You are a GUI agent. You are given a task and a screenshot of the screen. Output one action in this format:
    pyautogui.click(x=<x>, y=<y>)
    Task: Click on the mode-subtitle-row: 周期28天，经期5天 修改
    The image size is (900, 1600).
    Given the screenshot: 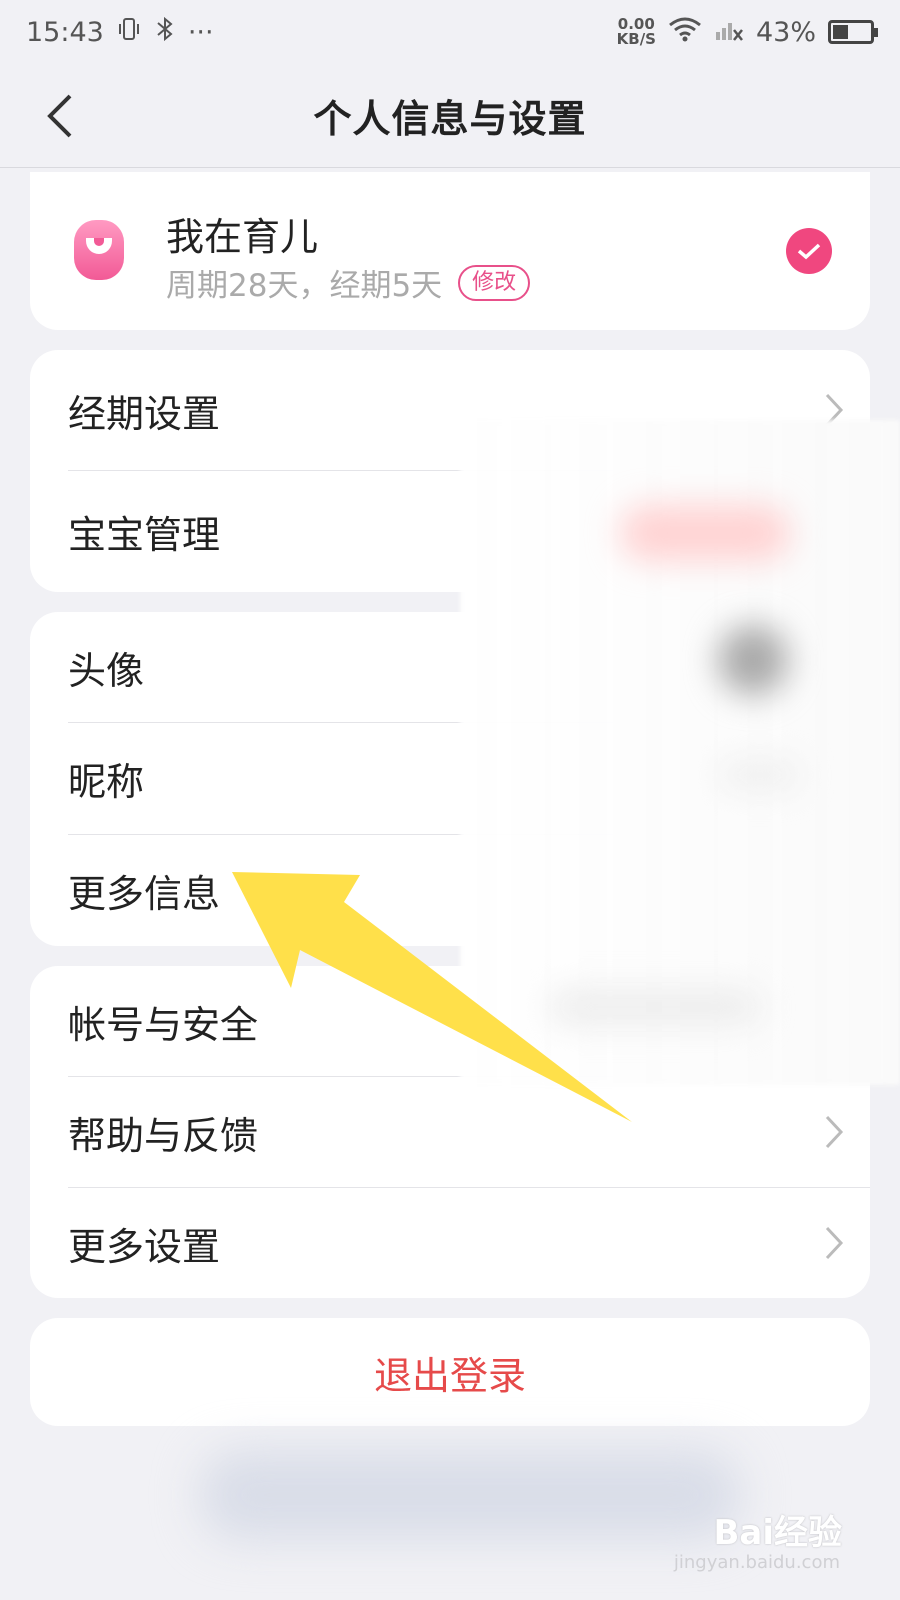 What is the action you would take?
    pyautogui.click(x=348, y=282)
    